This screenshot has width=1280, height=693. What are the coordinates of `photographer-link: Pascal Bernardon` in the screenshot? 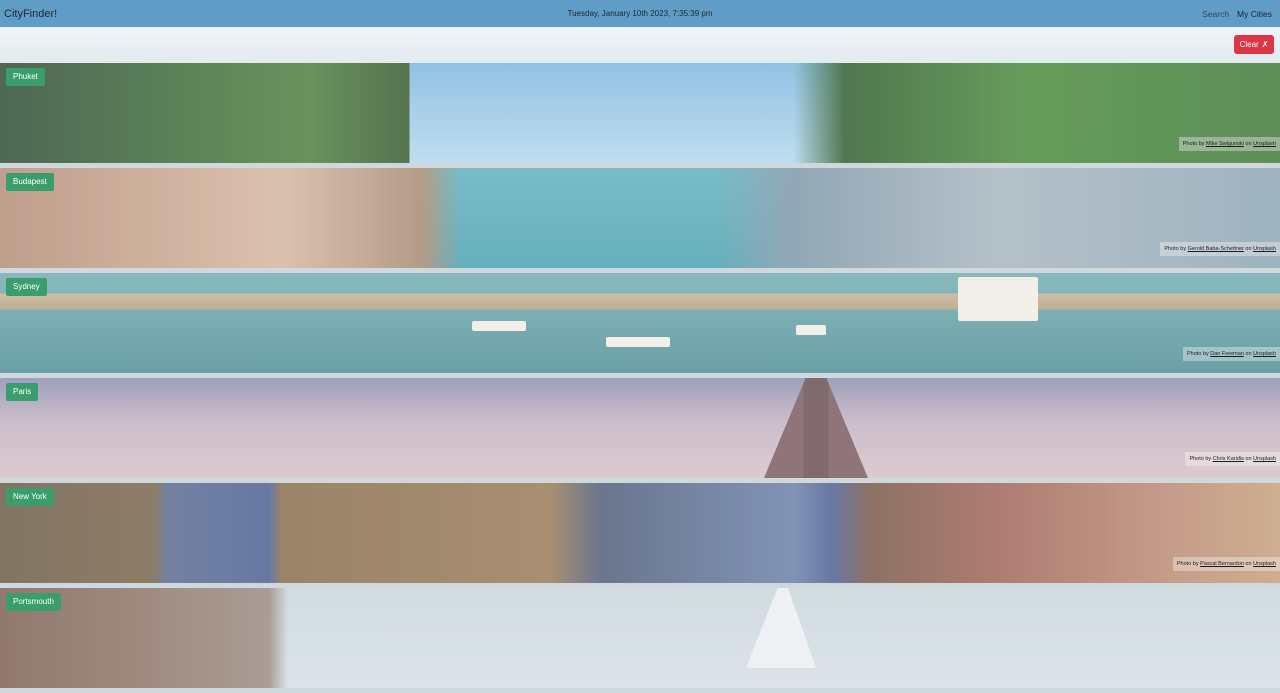 It's located at (1222, 564).